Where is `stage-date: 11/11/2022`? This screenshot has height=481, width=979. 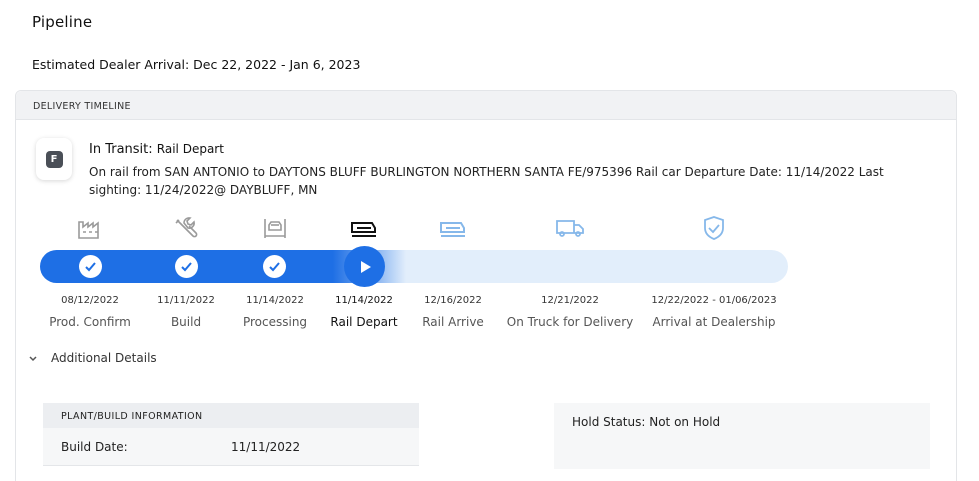
stage-date: 11/11/2022 is located at coordinates (186, 300).